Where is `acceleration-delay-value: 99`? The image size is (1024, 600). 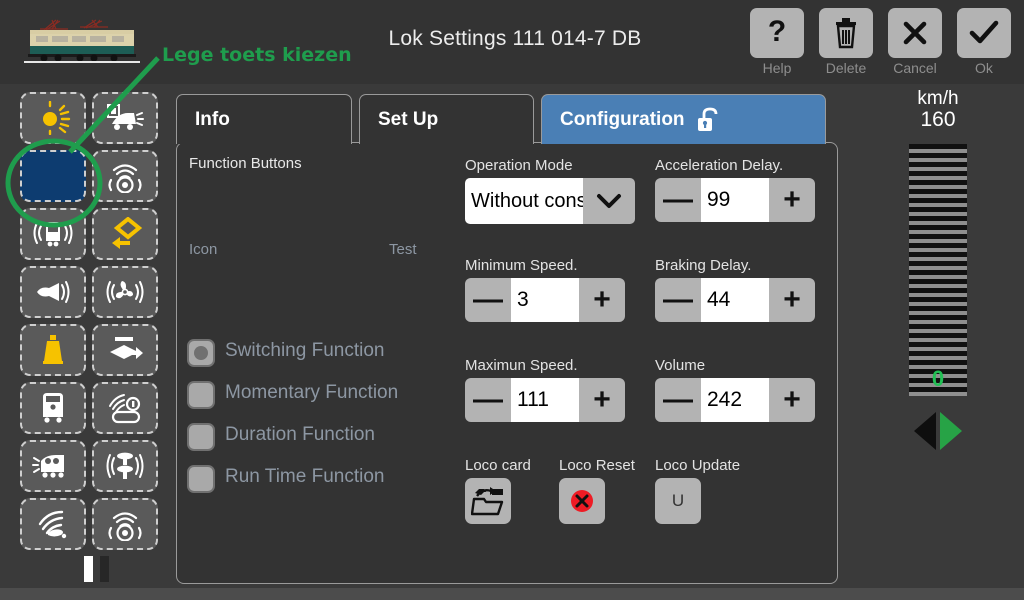 acceleration-delay-value: 99 is located at coordinates (735, 200).